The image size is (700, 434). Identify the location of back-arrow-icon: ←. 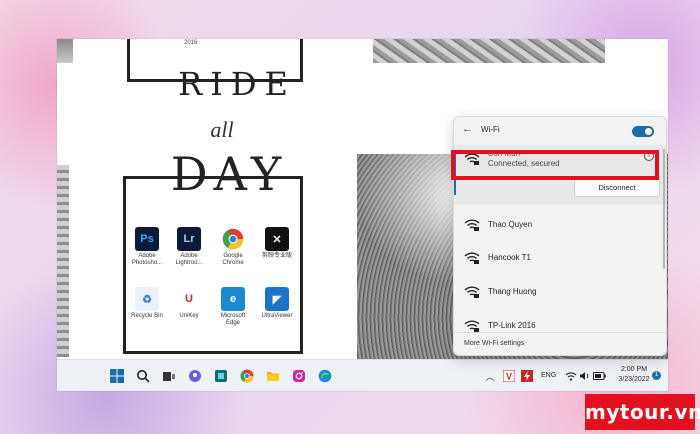
(467, 129).